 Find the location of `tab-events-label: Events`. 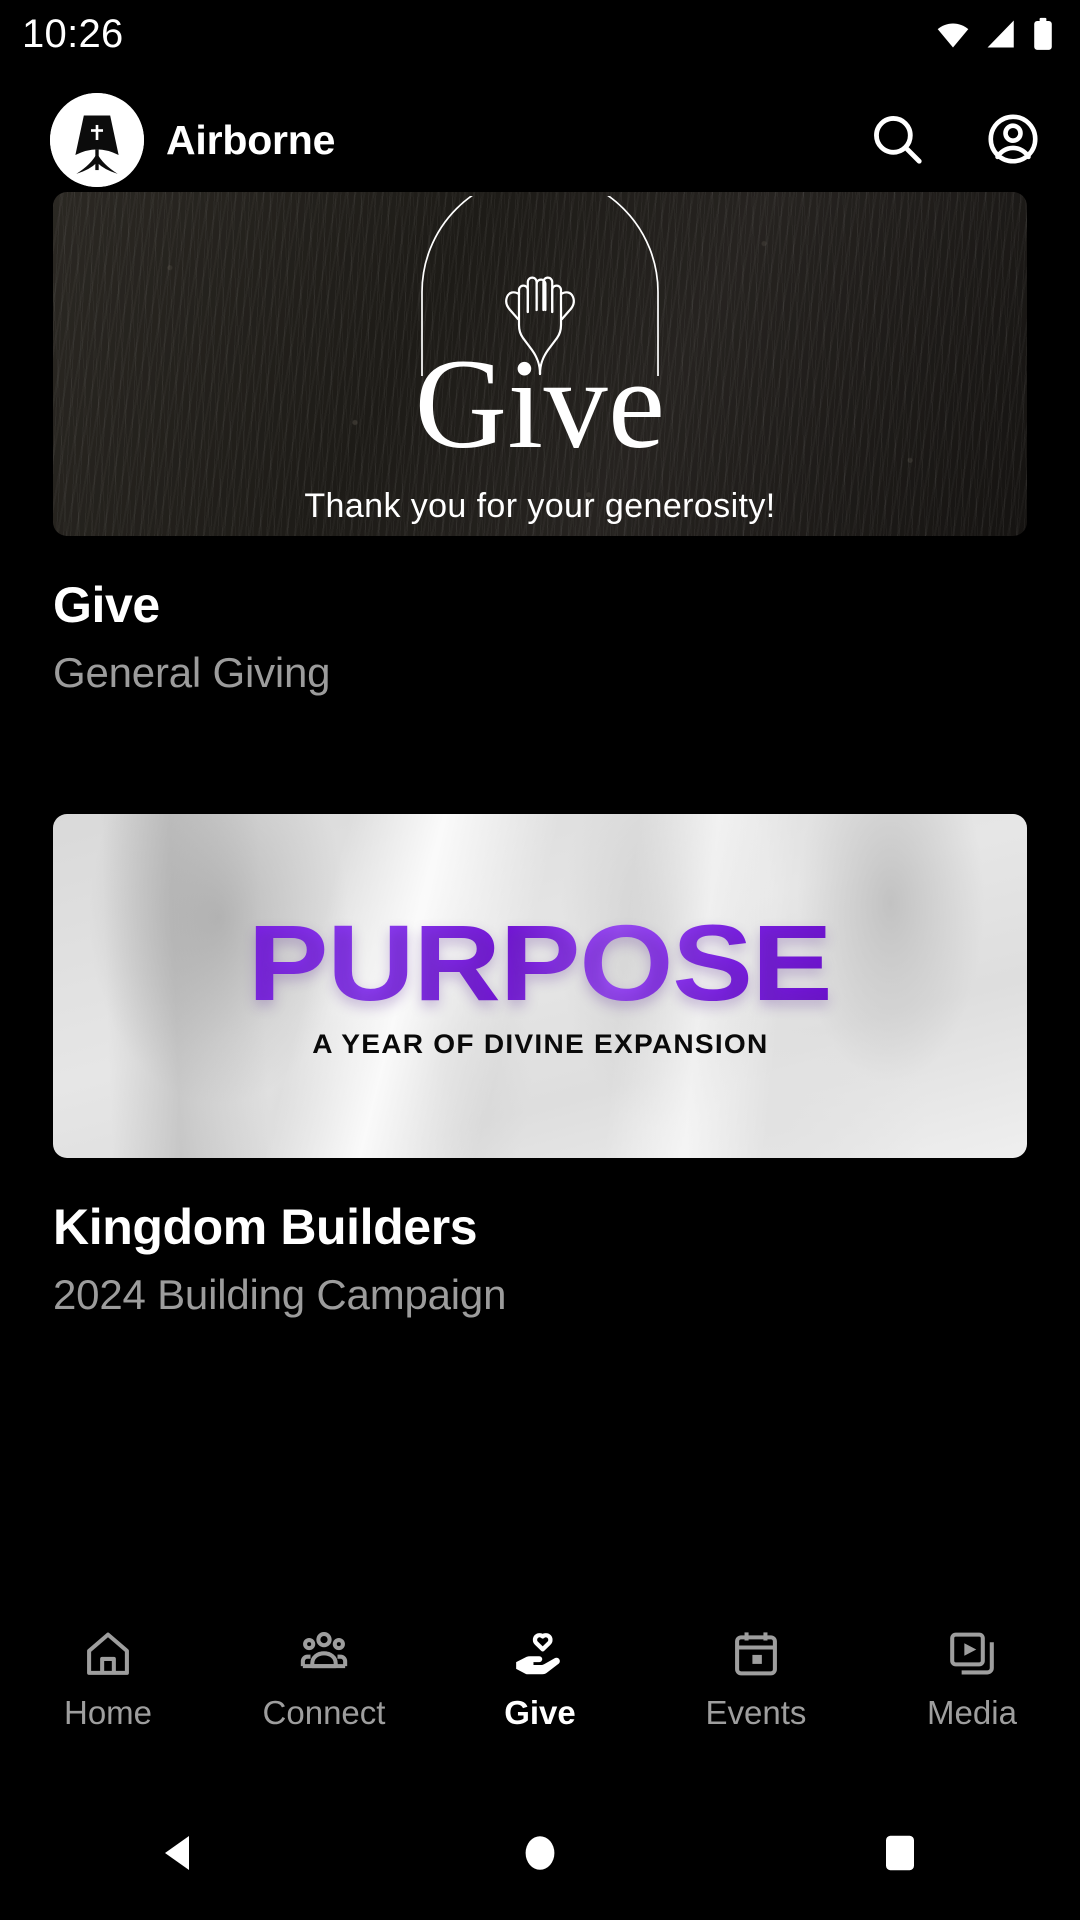

tab-events-label: Events is located at coordinates (756, 1712).